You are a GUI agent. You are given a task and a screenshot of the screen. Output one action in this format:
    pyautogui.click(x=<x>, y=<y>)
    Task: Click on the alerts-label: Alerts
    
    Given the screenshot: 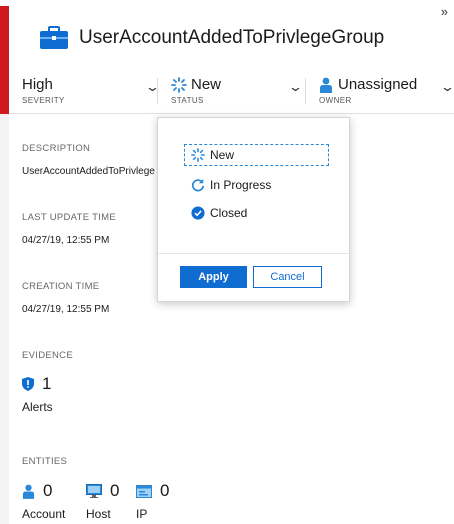 What is the action you would take?
    pyautogui.click(x=37, y=407)
    